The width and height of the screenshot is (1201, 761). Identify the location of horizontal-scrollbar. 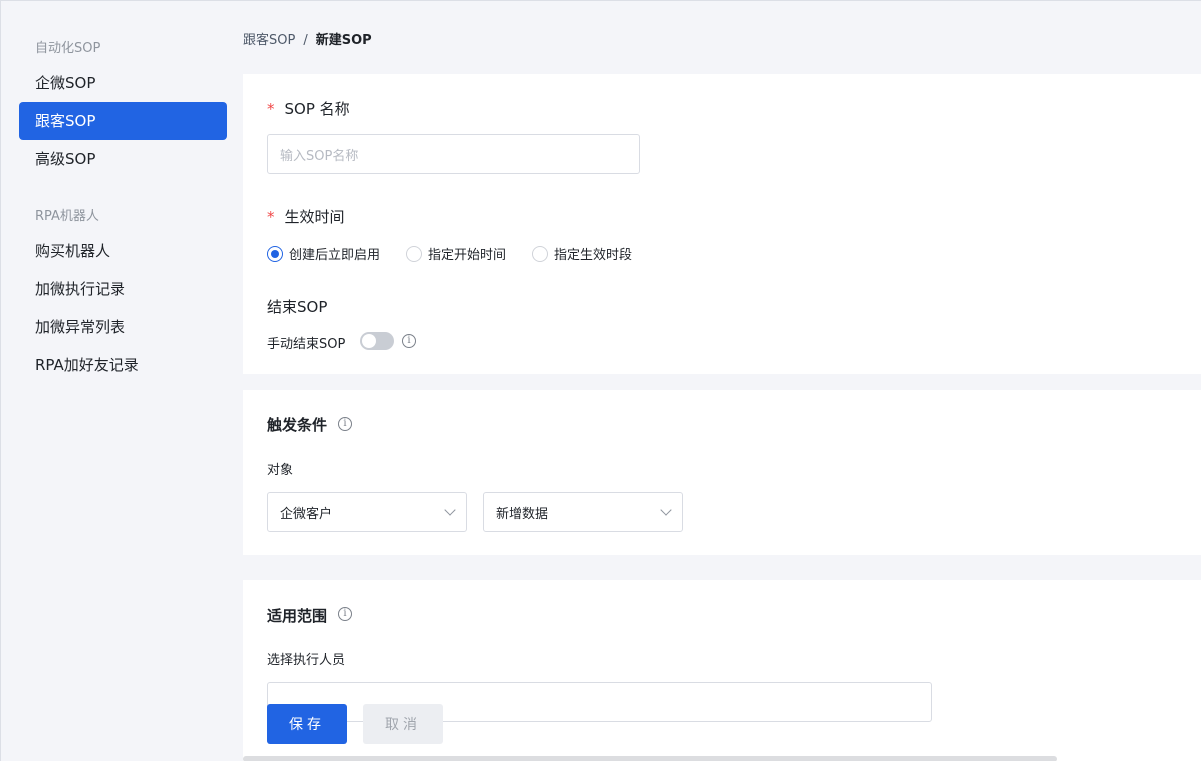
(650, 758).